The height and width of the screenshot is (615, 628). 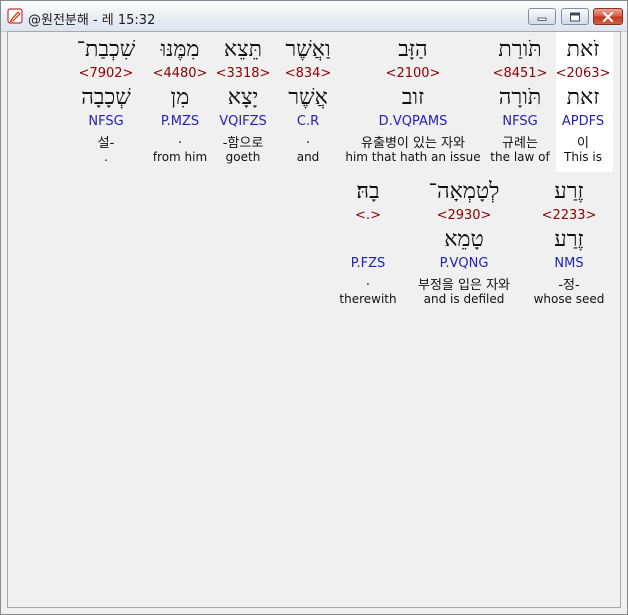 I want to click on strong-number: <2100>, so click(x=413, y=73).